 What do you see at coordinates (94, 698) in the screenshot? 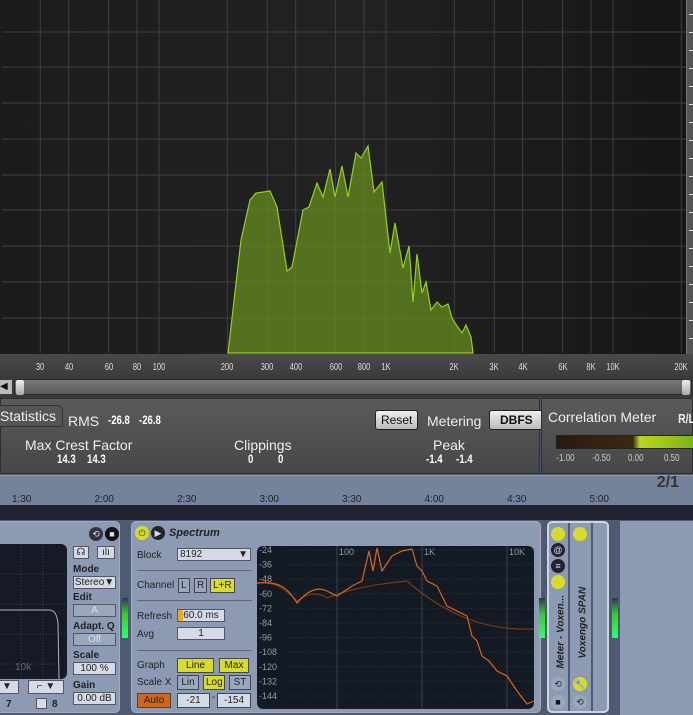
I see `gain-field: 0.00 dB` at bounding box center [94, 698].